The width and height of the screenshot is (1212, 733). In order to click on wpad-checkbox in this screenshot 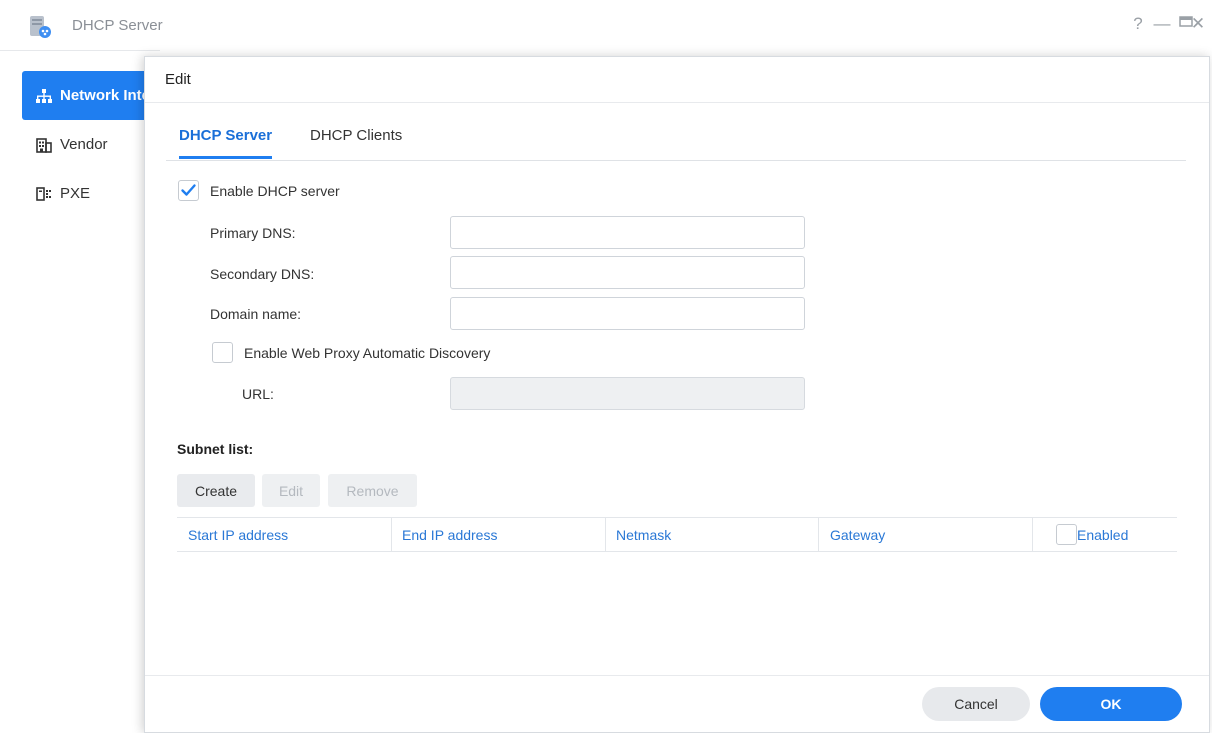, I will do `click(222, 352)`.